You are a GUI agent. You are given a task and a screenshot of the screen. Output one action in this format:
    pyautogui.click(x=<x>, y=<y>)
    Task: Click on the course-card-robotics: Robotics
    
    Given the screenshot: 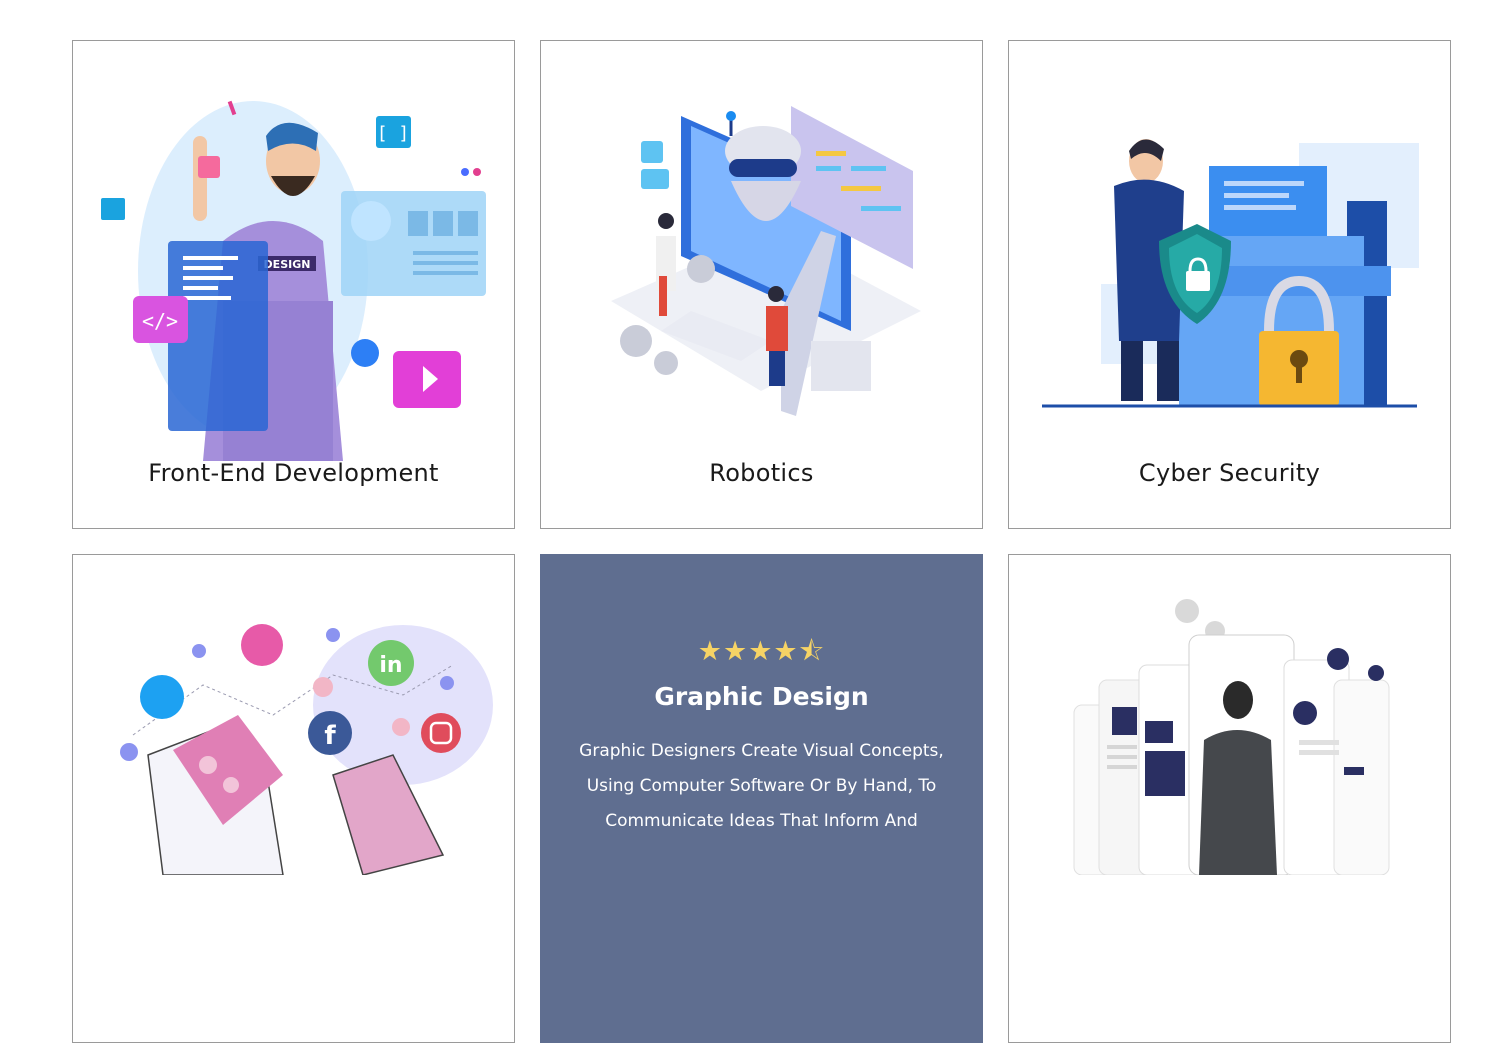 What is the action you would take?
    pyautogui.click(x=761, y=284)
    